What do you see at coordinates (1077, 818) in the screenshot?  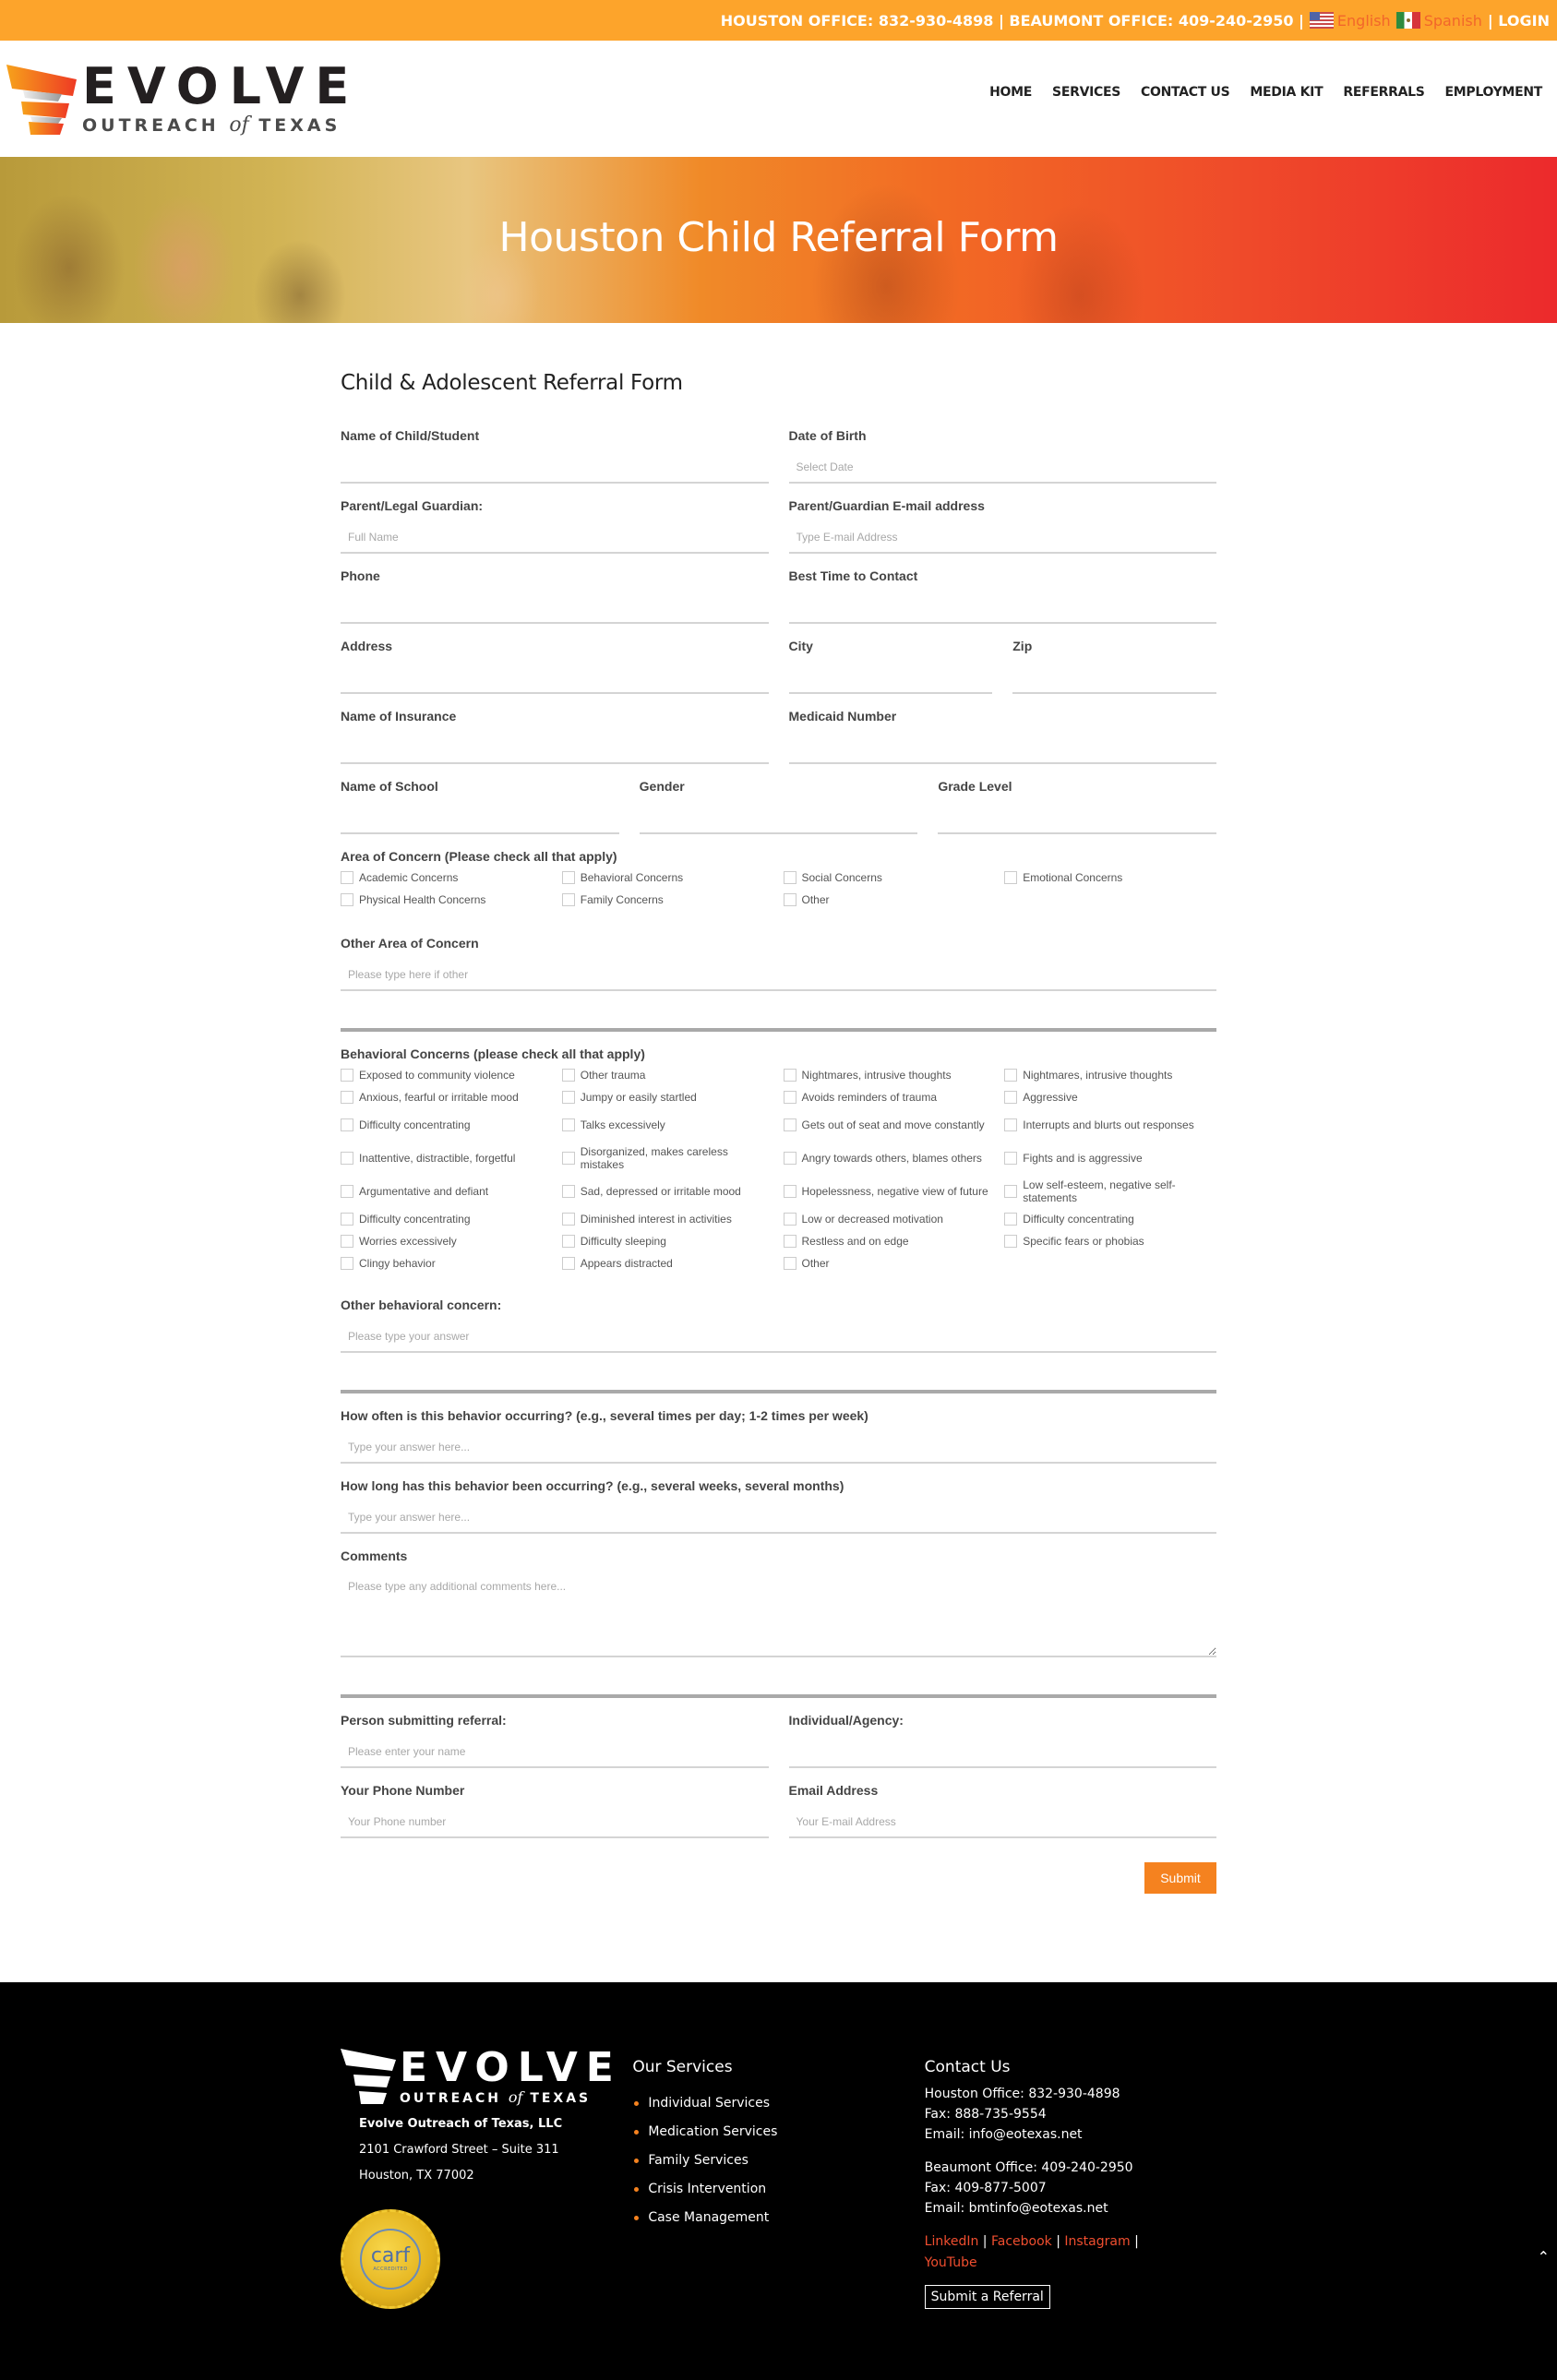 I see `grade-input` at bounding box center [1077, 818].